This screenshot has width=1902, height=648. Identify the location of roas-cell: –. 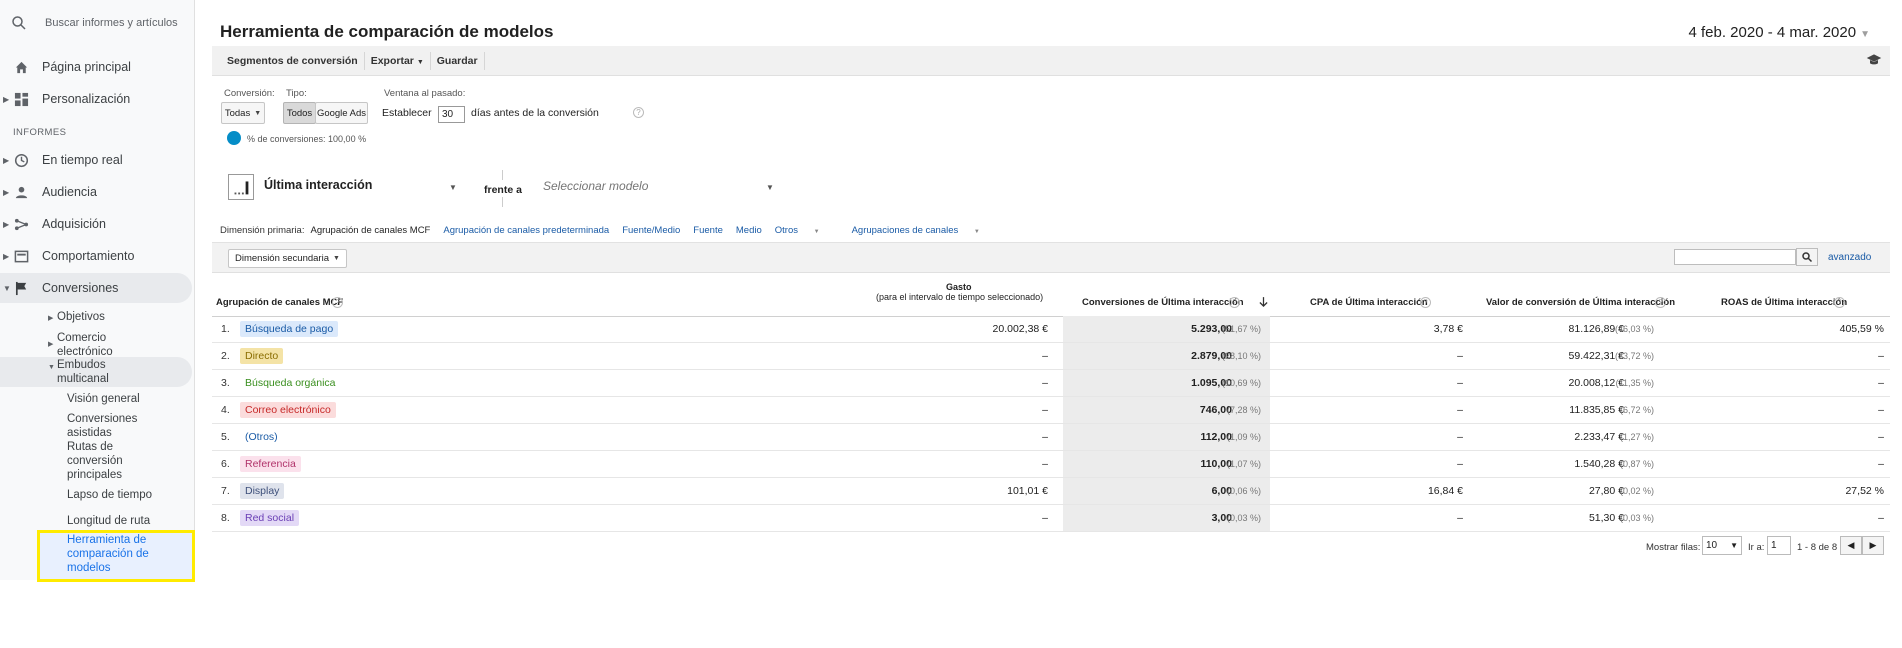
(1881, 383).